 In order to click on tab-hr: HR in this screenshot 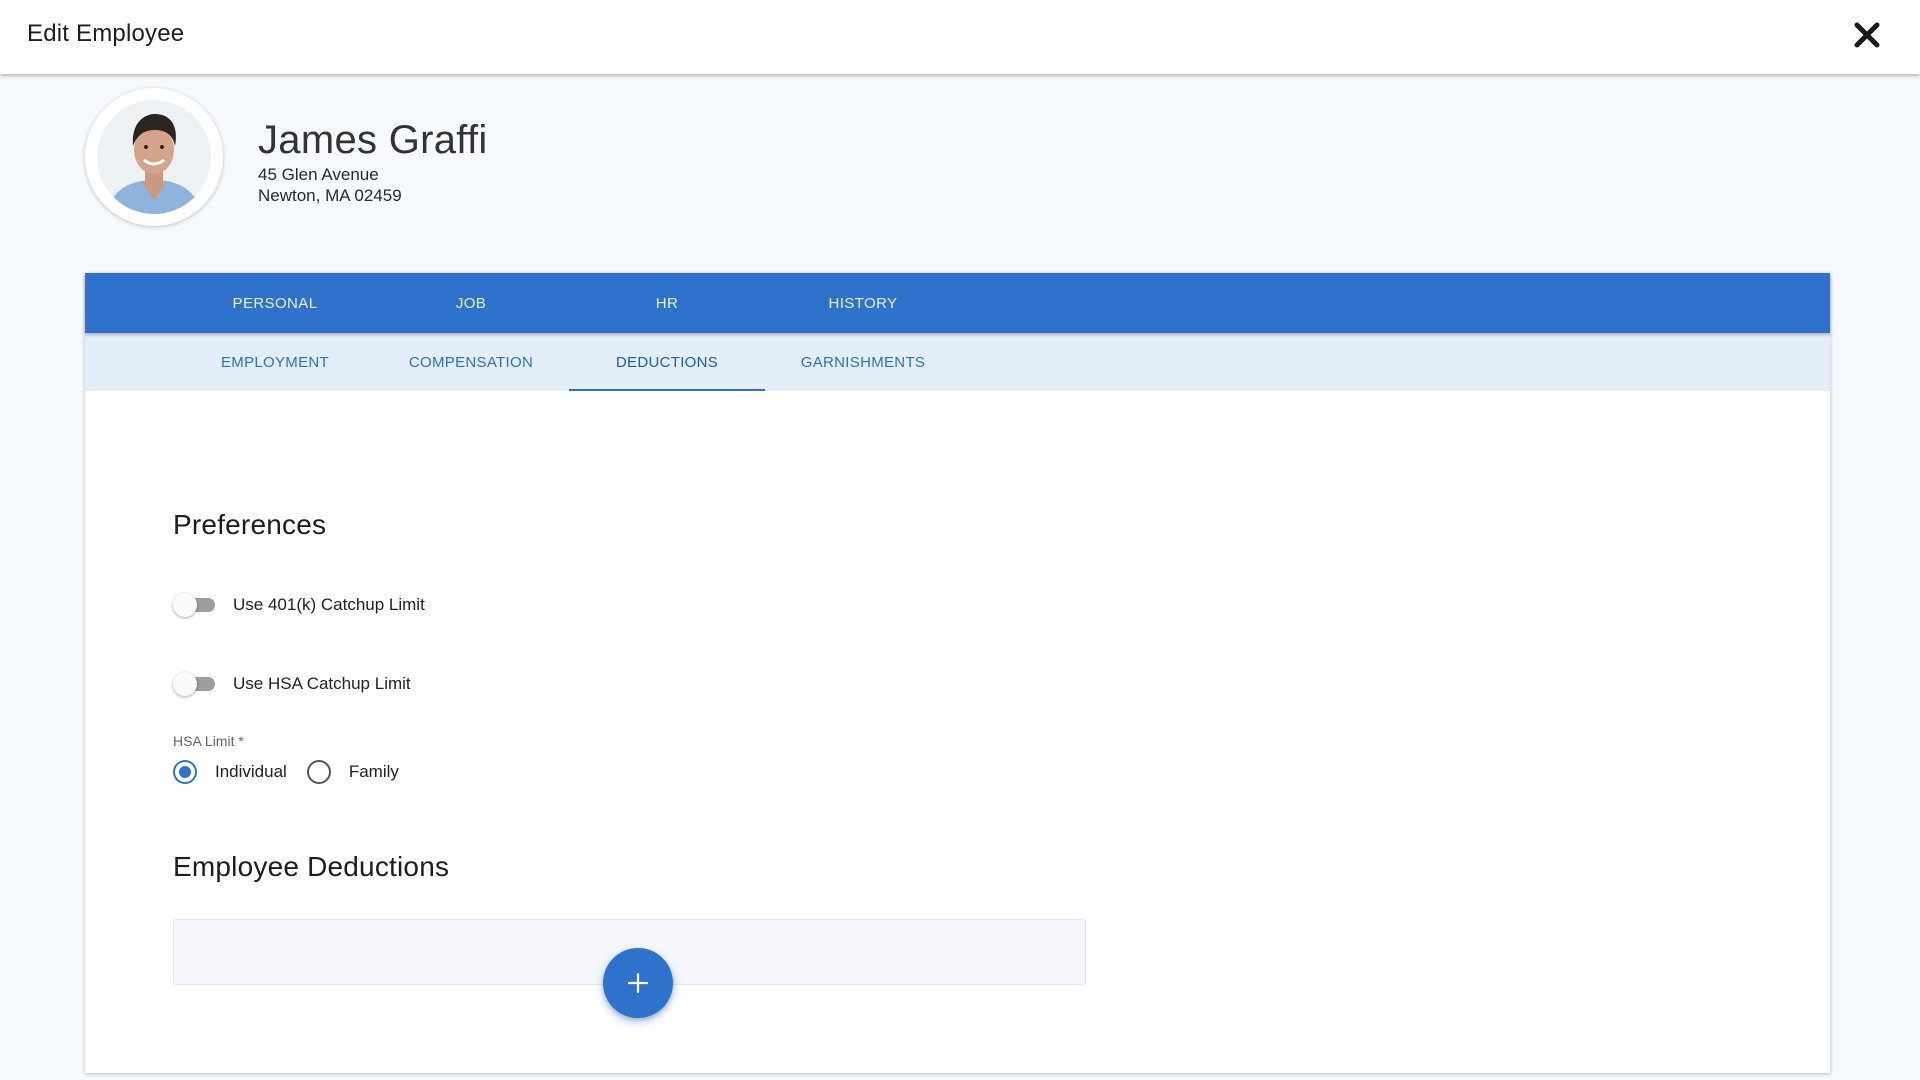, I will do `click(667, 303)`.